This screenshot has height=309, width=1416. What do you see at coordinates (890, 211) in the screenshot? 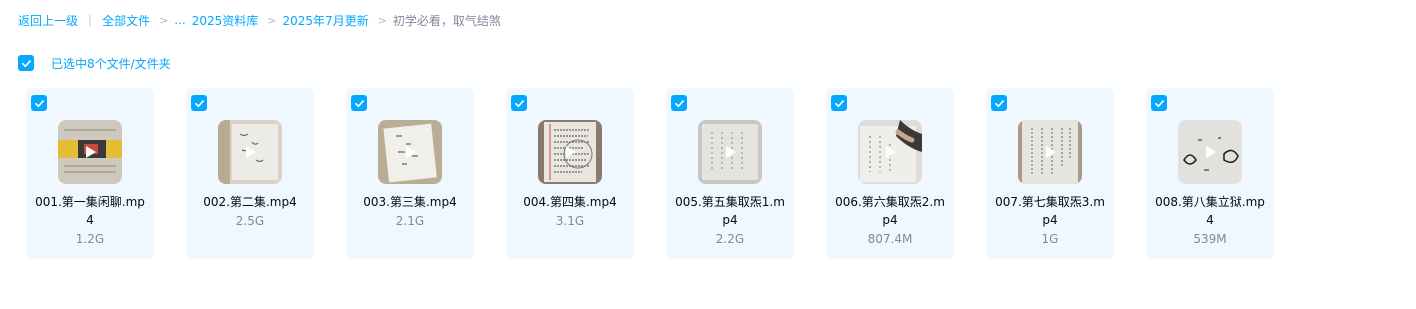
I see `file-name: 006.第六集取炁2.mp4` at bounding box center [890, 211].